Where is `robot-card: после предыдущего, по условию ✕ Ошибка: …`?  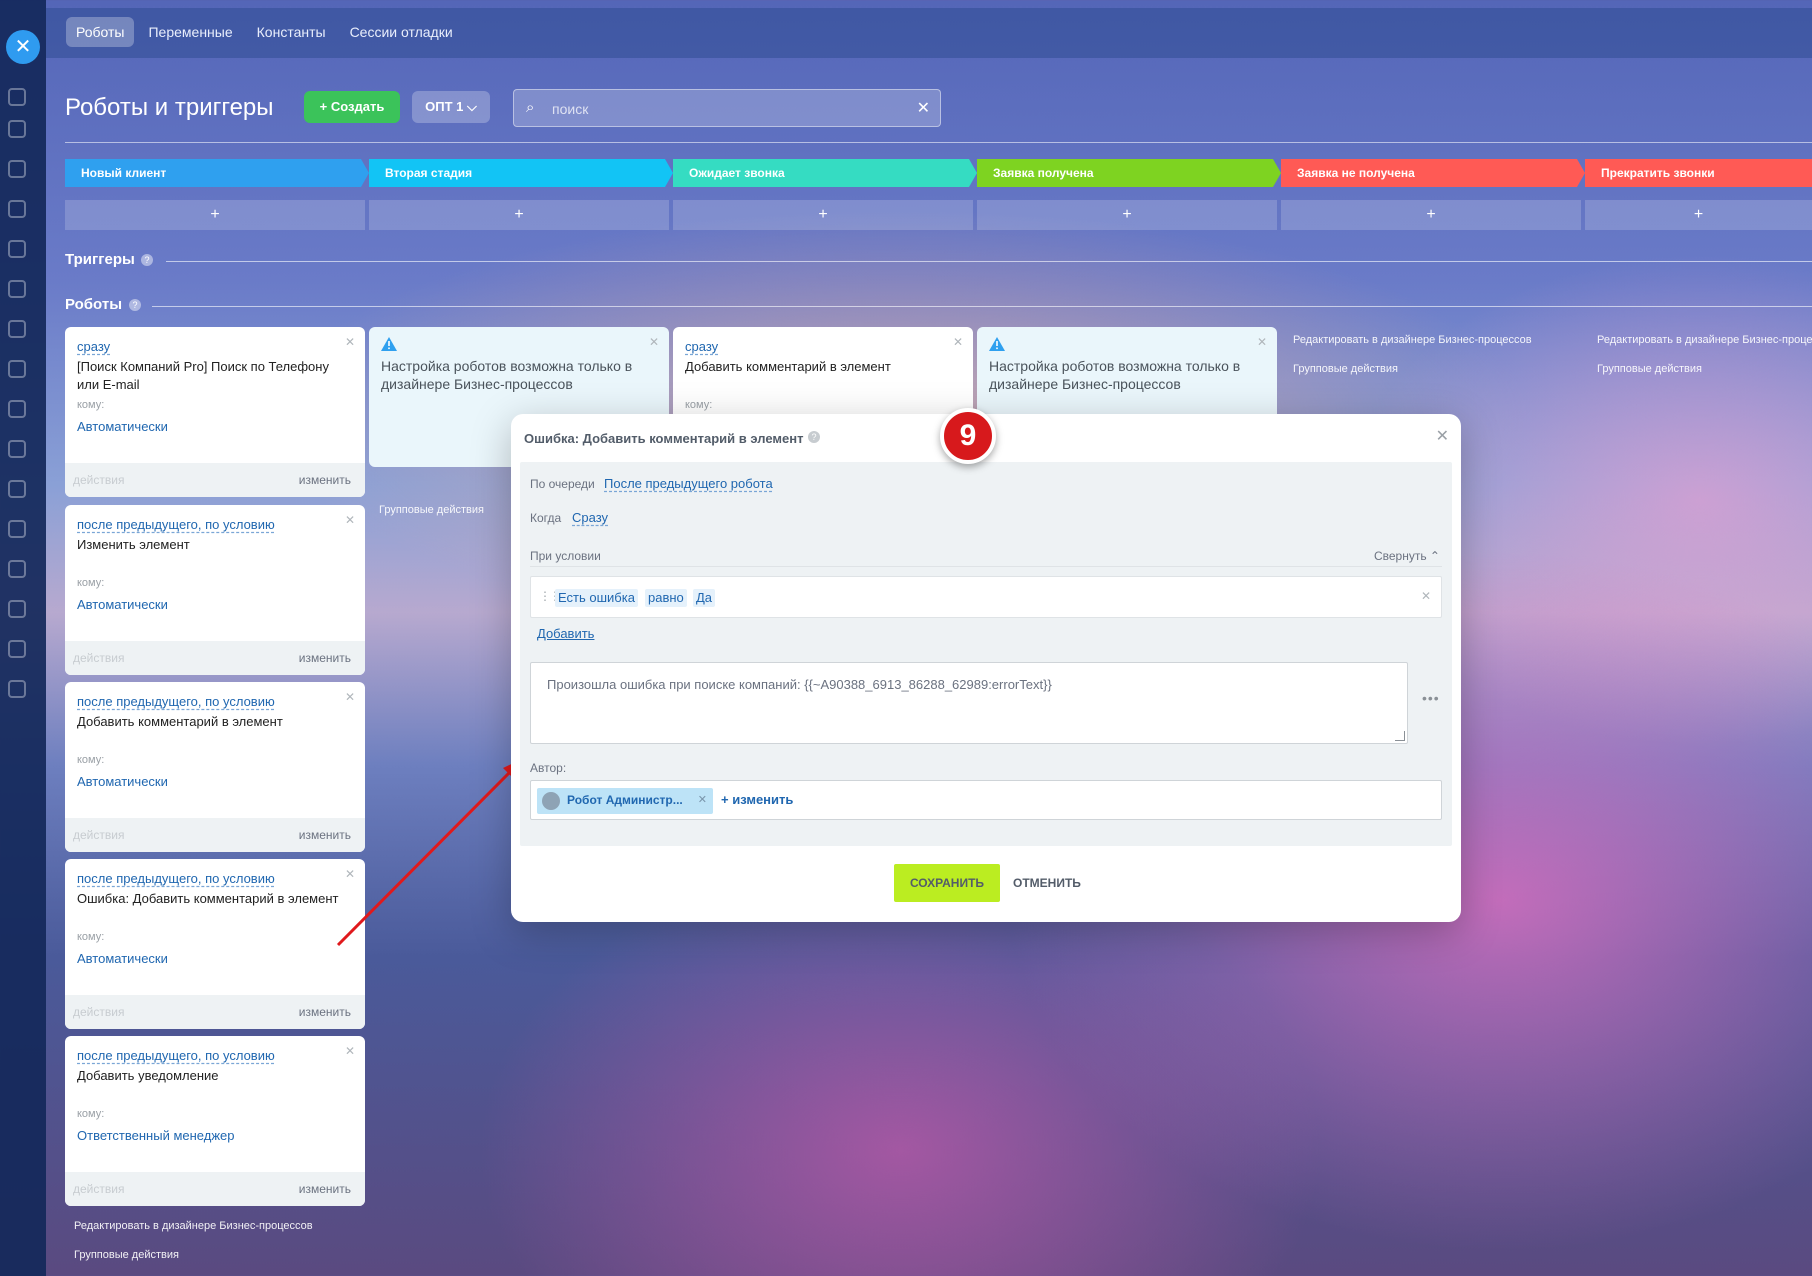 robot-card: после предыдущего, по условию ✕ Ошибка: … is located at coordinates (215, 944).